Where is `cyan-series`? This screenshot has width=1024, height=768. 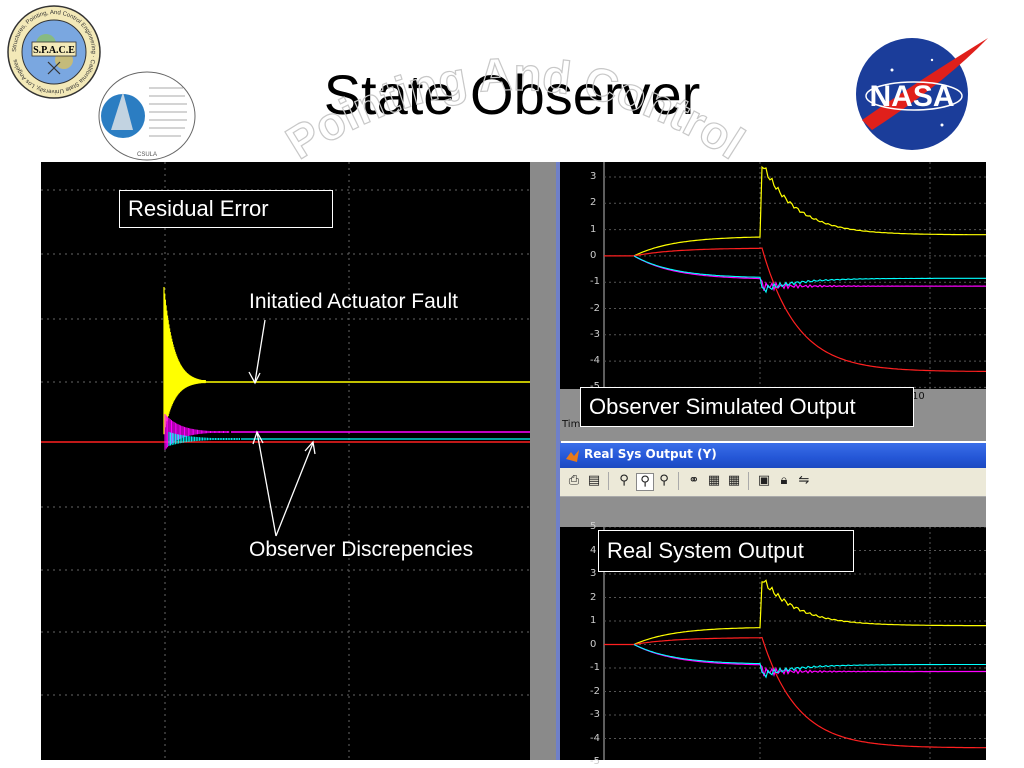 cyan-series is located at coordinates (809, 661).